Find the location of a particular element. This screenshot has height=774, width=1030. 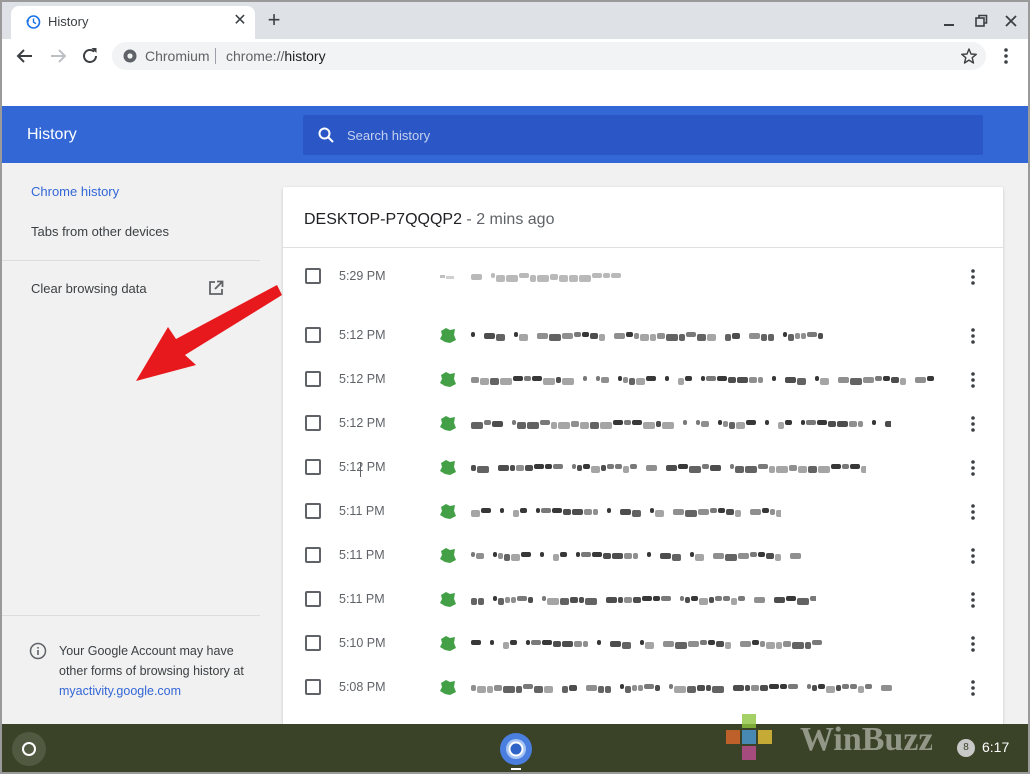

window-close-icon is located at coordinates (1011, 21).